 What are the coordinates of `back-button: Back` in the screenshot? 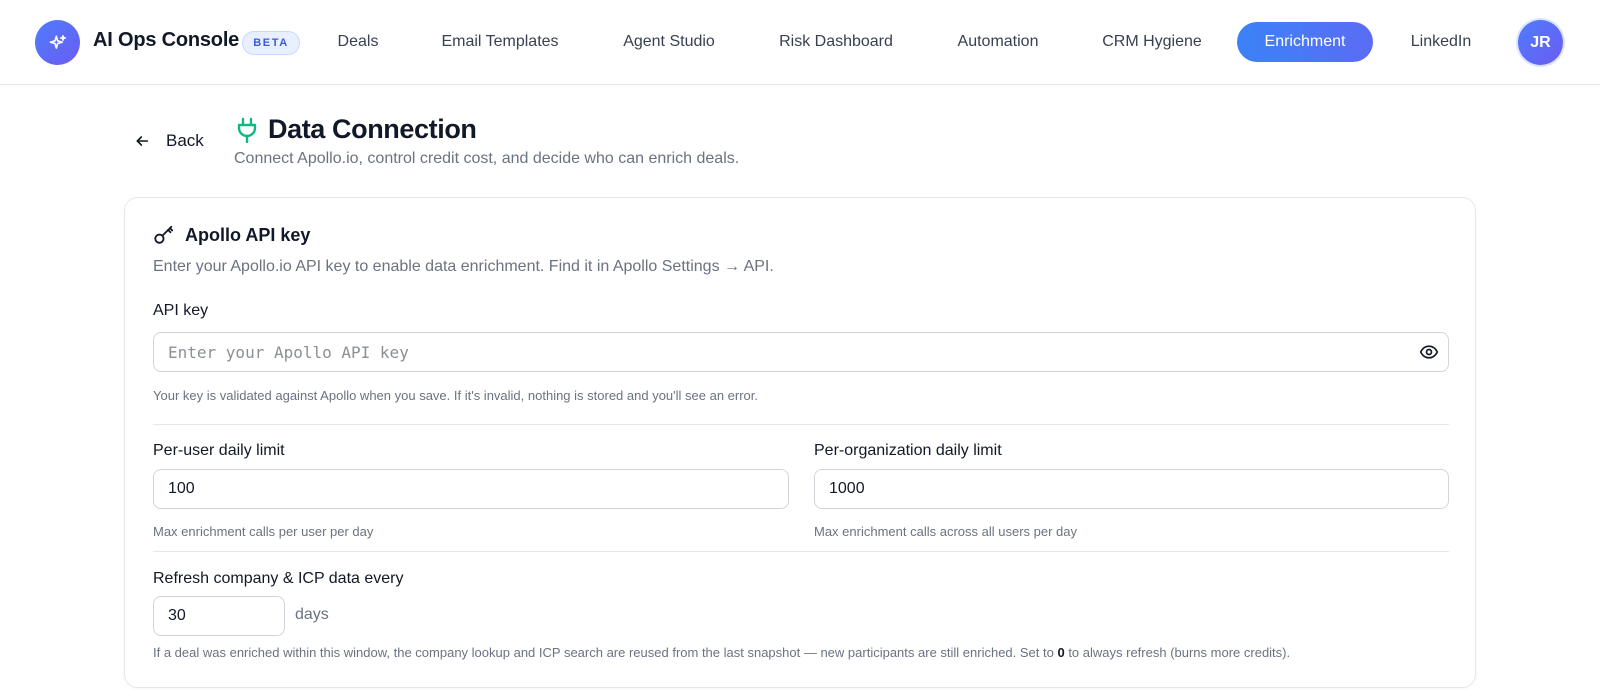 It's located at (169, 141).